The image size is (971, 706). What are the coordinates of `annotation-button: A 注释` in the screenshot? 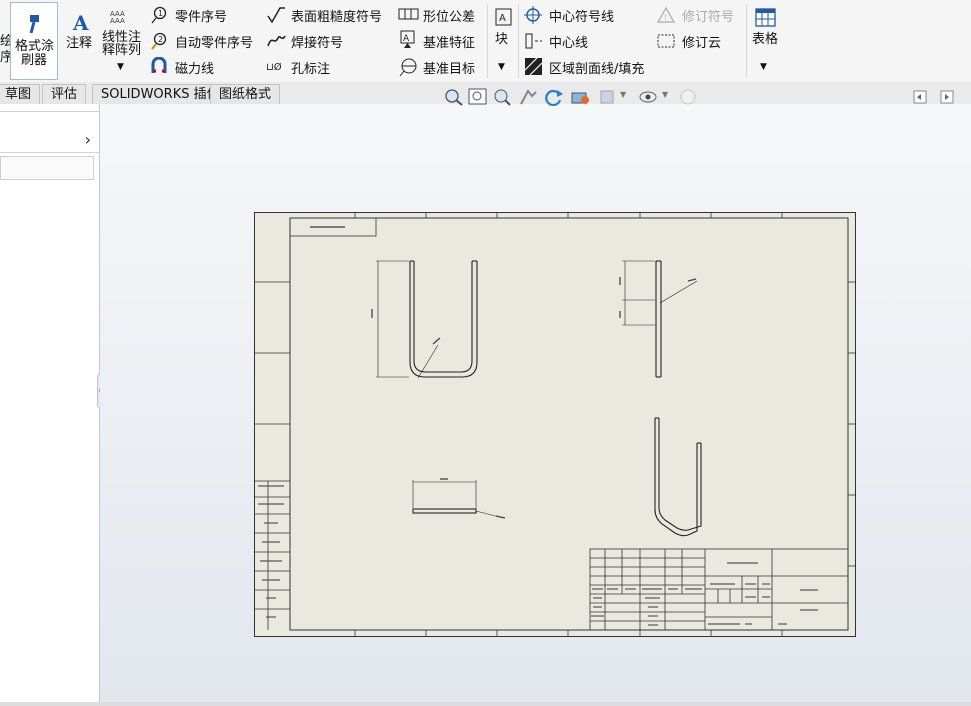 It's located at (80, 42).